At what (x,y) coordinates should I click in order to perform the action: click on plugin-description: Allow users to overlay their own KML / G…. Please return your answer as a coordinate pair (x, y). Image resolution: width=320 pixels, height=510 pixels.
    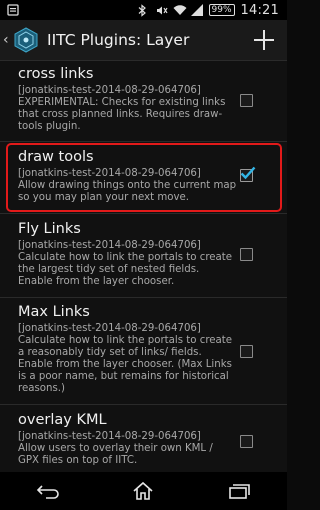
    Looking at the image, I should click on (115, 455).